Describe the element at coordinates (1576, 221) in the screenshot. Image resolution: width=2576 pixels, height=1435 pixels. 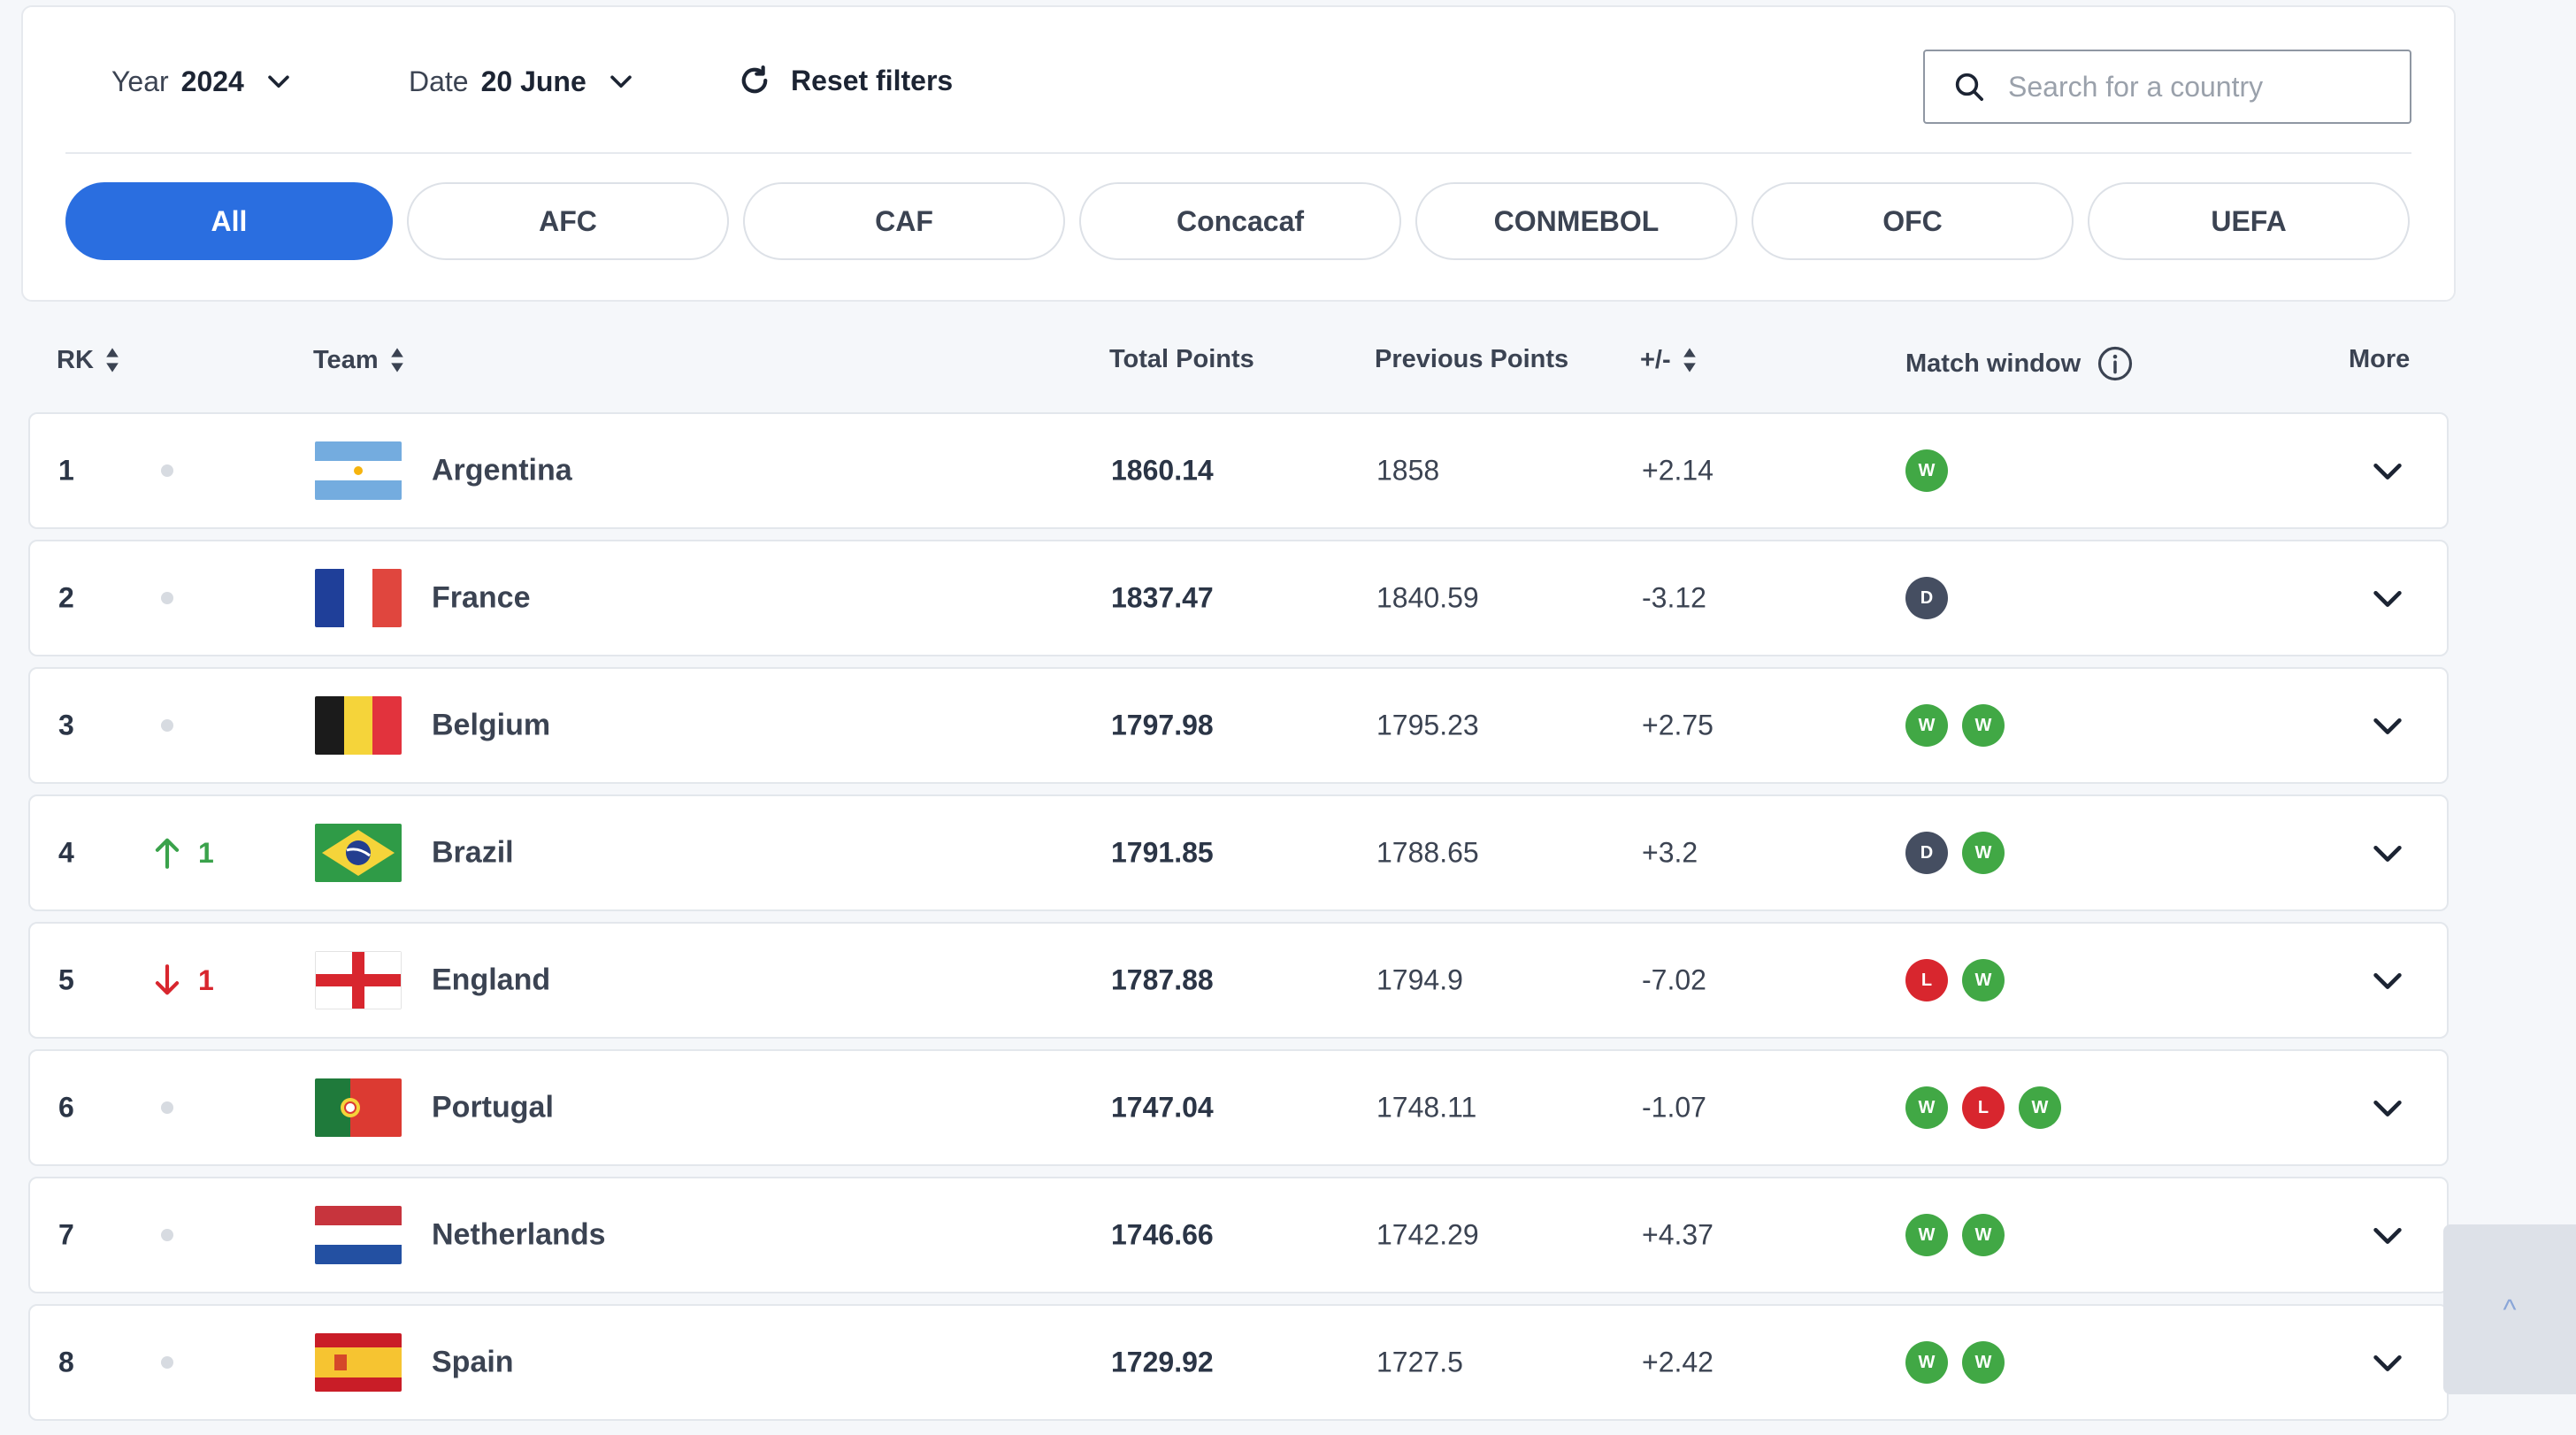
I see `tab-conmebol: CONMEBOL` at that location.